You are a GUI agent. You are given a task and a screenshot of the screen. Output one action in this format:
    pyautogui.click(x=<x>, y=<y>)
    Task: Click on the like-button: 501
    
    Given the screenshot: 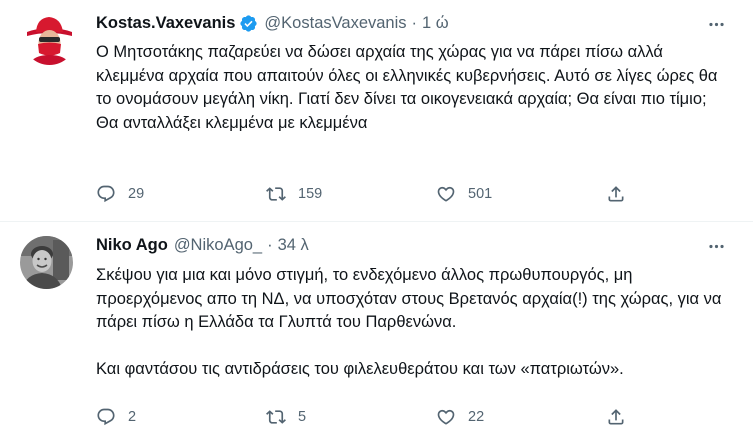 What is the action you would take?
    pyautogui.click(x=491, y=194)
    